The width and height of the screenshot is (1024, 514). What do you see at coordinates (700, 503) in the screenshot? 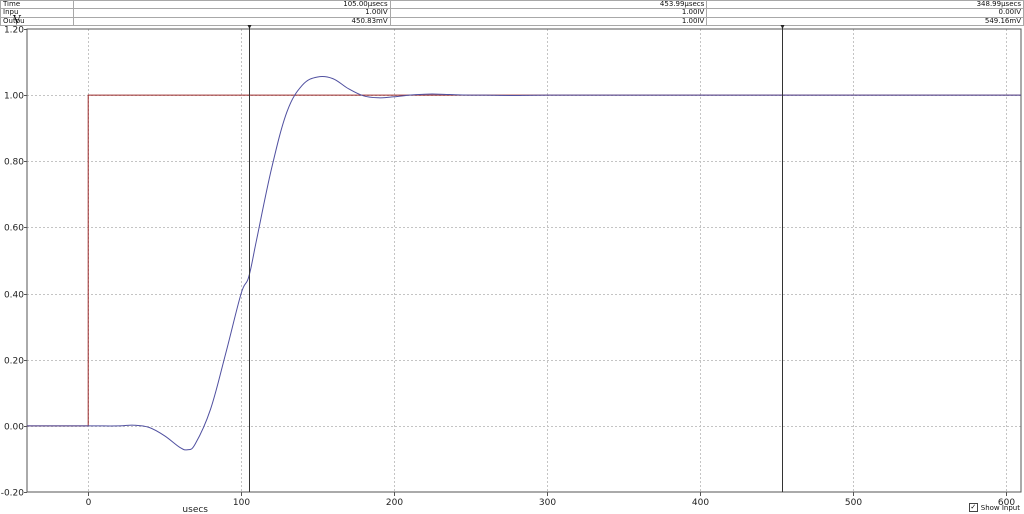
I see `x-tick-label: 400` at bounding box center [700, 503].